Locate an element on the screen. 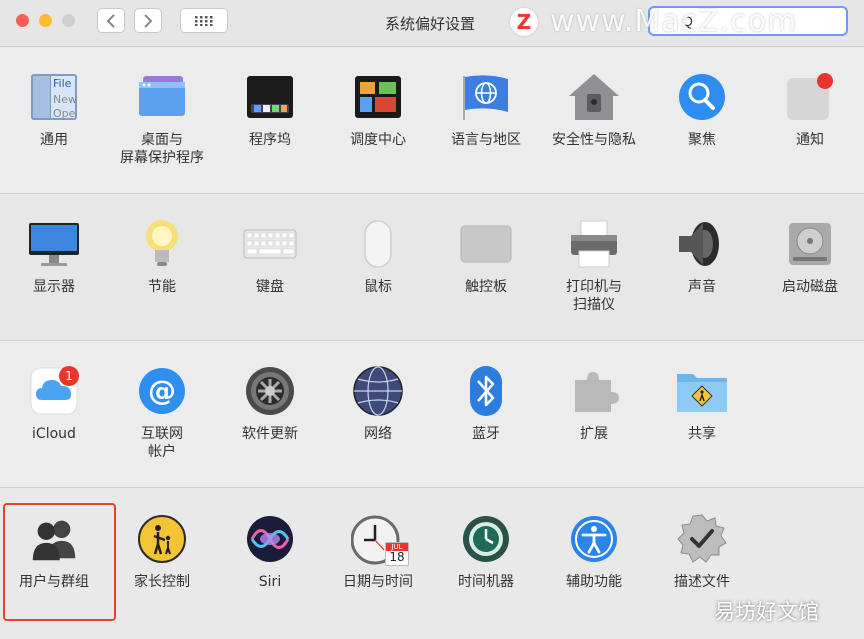 The height and width of the screenshot is (639, 864). siri-icon is located at coordinates (270, 539).